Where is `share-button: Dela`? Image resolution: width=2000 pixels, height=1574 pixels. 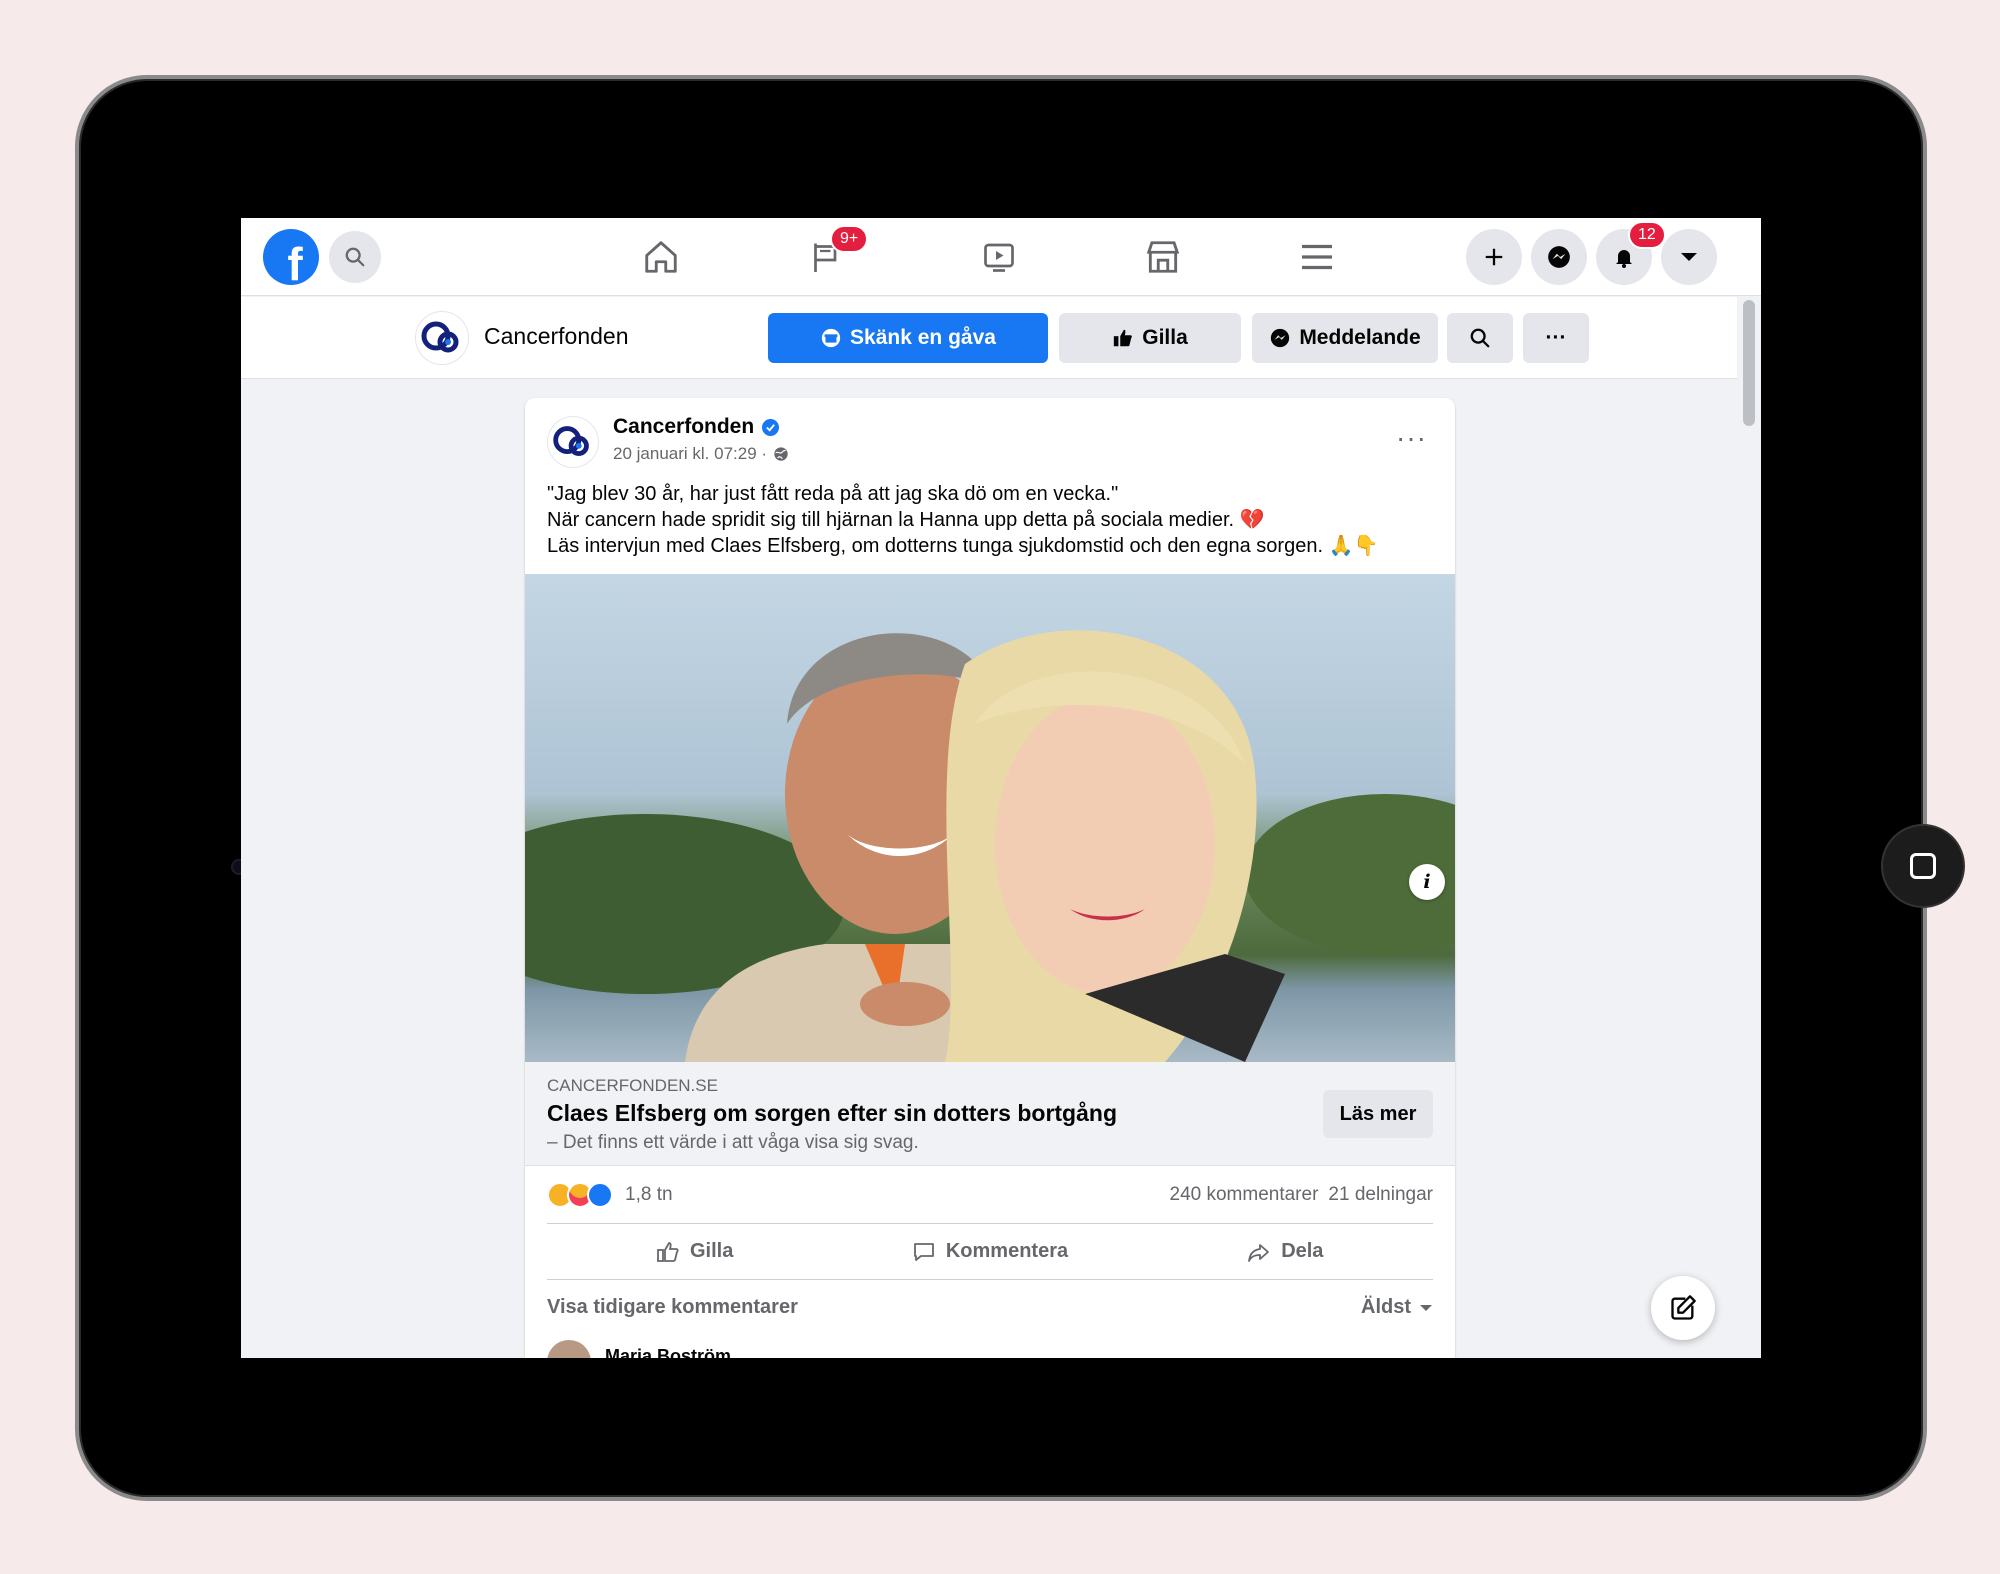 share-button: Dela is located at coordinates (1285, 1251).